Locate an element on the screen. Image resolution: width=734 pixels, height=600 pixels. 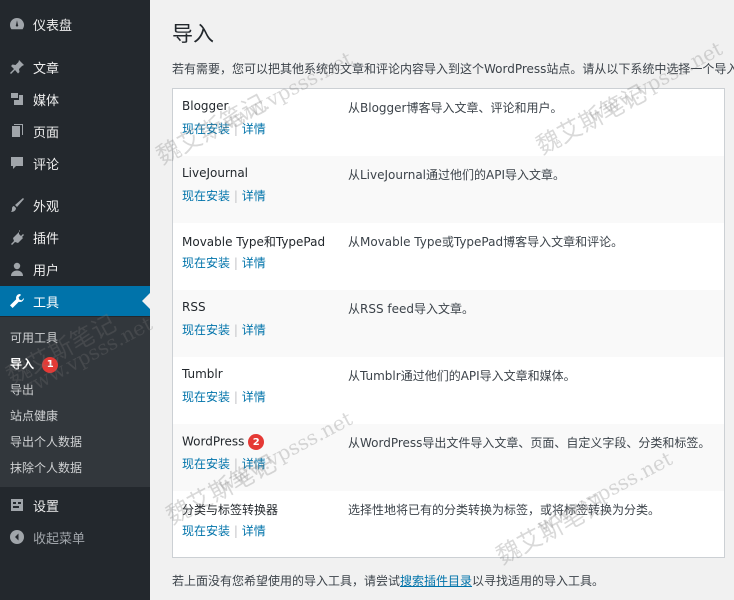
menu-label: 用户 is located at coordinates (46, 271).